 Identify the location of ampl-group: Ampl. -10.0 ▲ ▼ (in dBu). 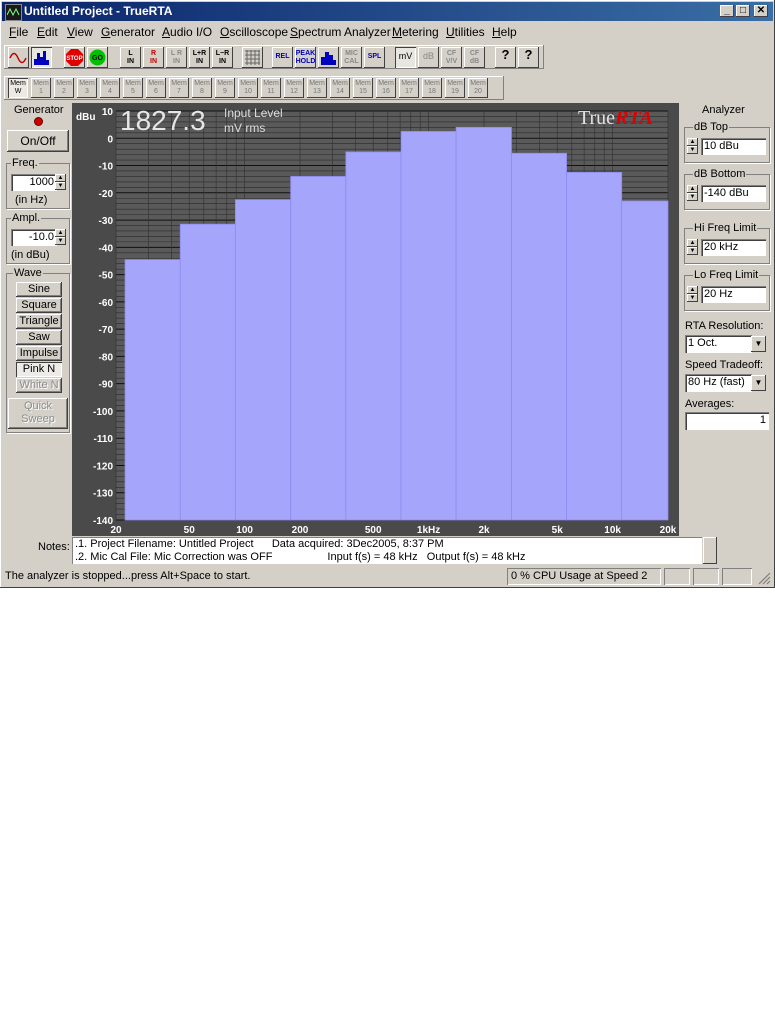
(38, 238).